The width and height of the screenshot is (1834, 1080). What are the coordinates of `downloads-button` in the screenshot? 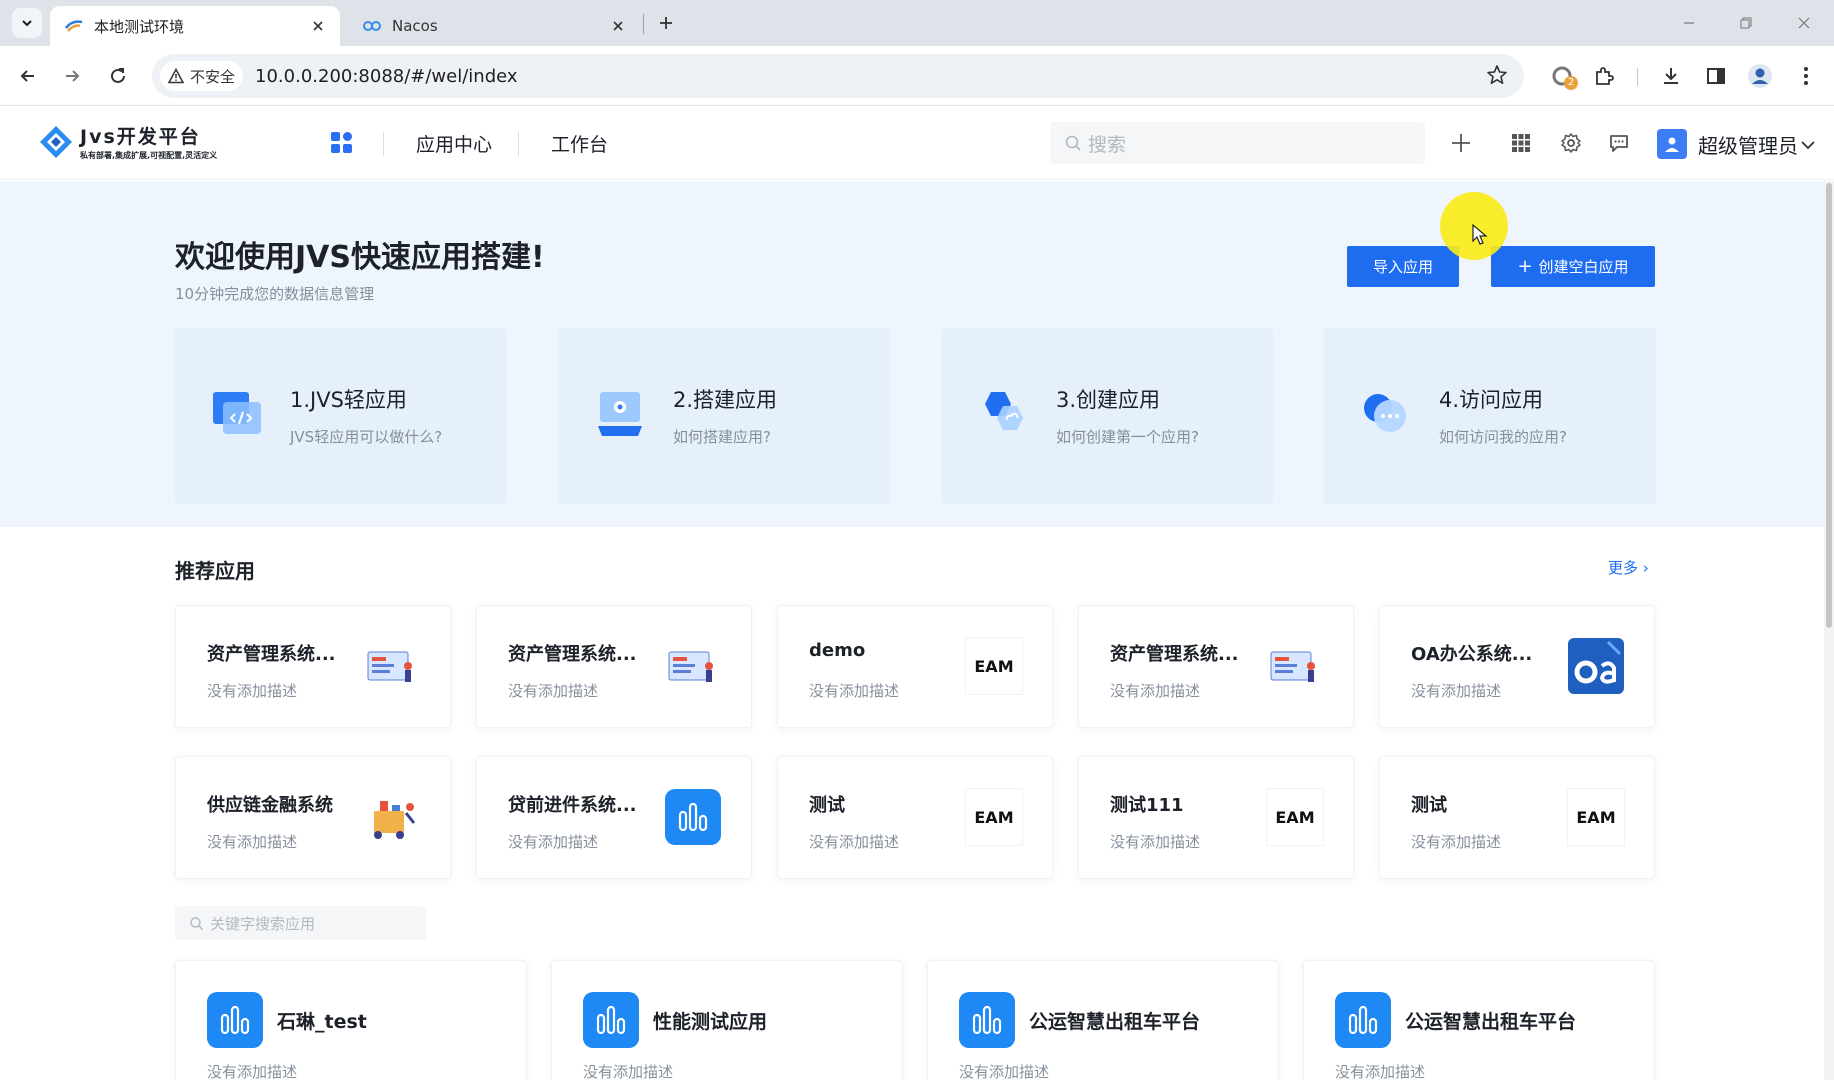 It's located at (1671, 76).